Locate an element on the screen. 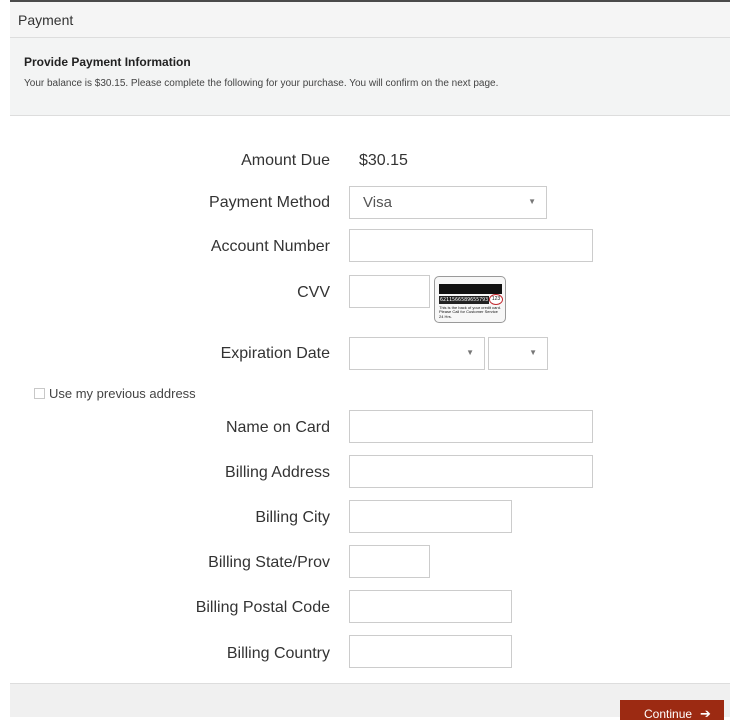  billing-city-label: Billing City is located at coordinates (292, 517).